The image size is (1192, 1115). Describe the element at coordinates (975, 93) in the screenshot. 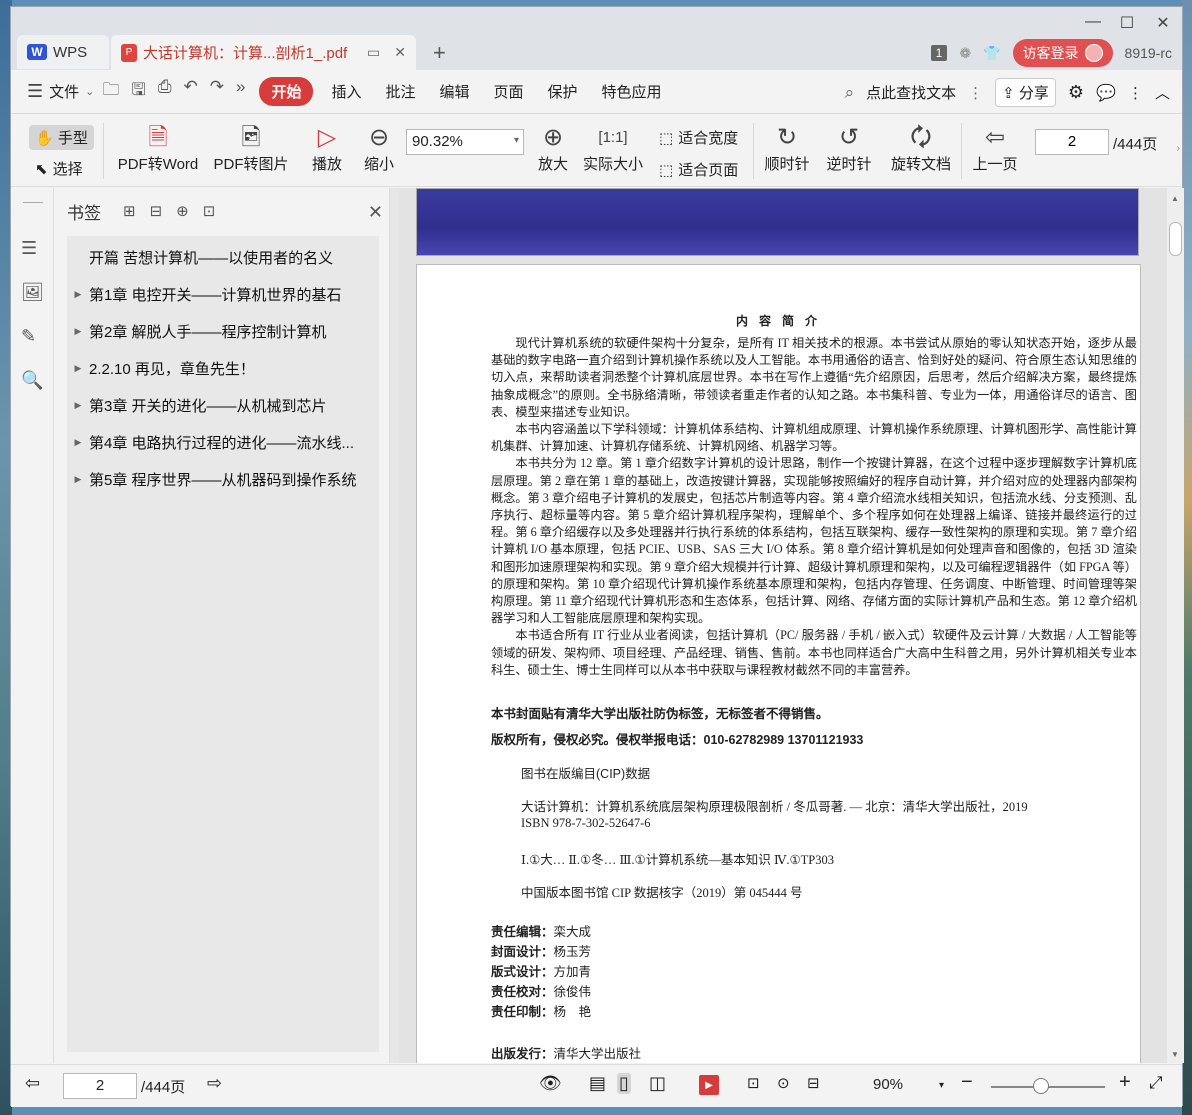

I see `more-vertical-icon: ⋮` at that location.